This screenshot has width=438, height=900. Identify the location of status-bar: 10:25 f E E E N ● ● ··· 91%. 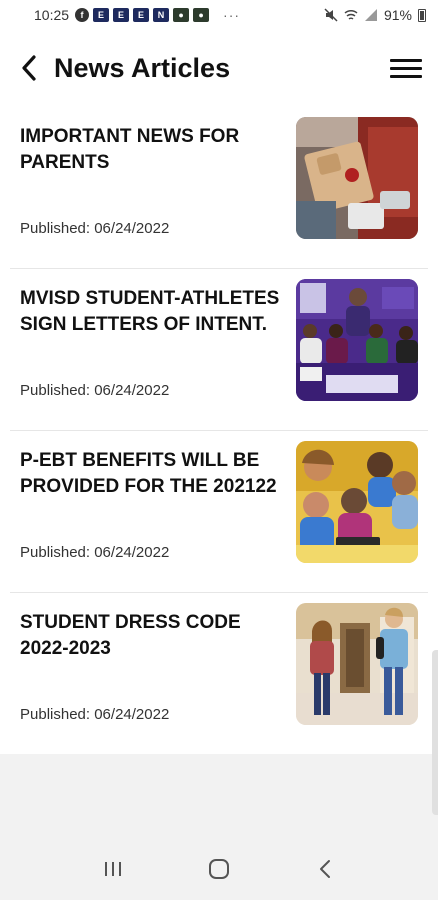
(219, 15).